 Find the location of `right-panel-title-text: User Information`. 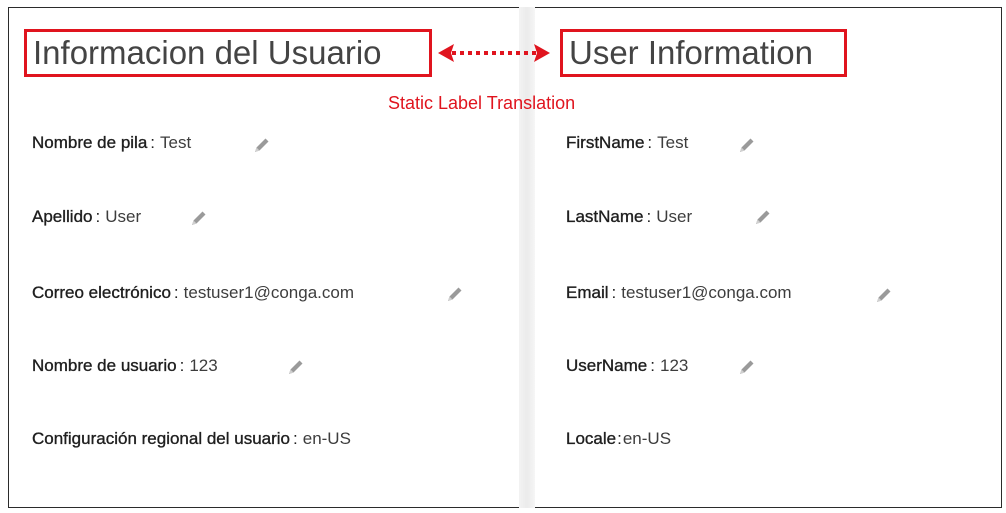

right-panel-title-text: User Information is located at coordinates (691, 52).